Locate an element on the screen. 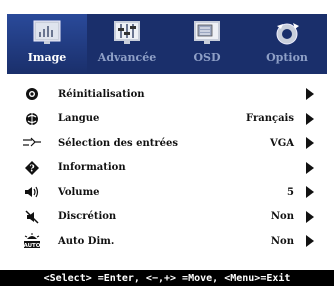 Image resolution: width=334 pixels, height=286 pixels. menu-item-label: Auto Dim. is located at coordinates (86, 241).